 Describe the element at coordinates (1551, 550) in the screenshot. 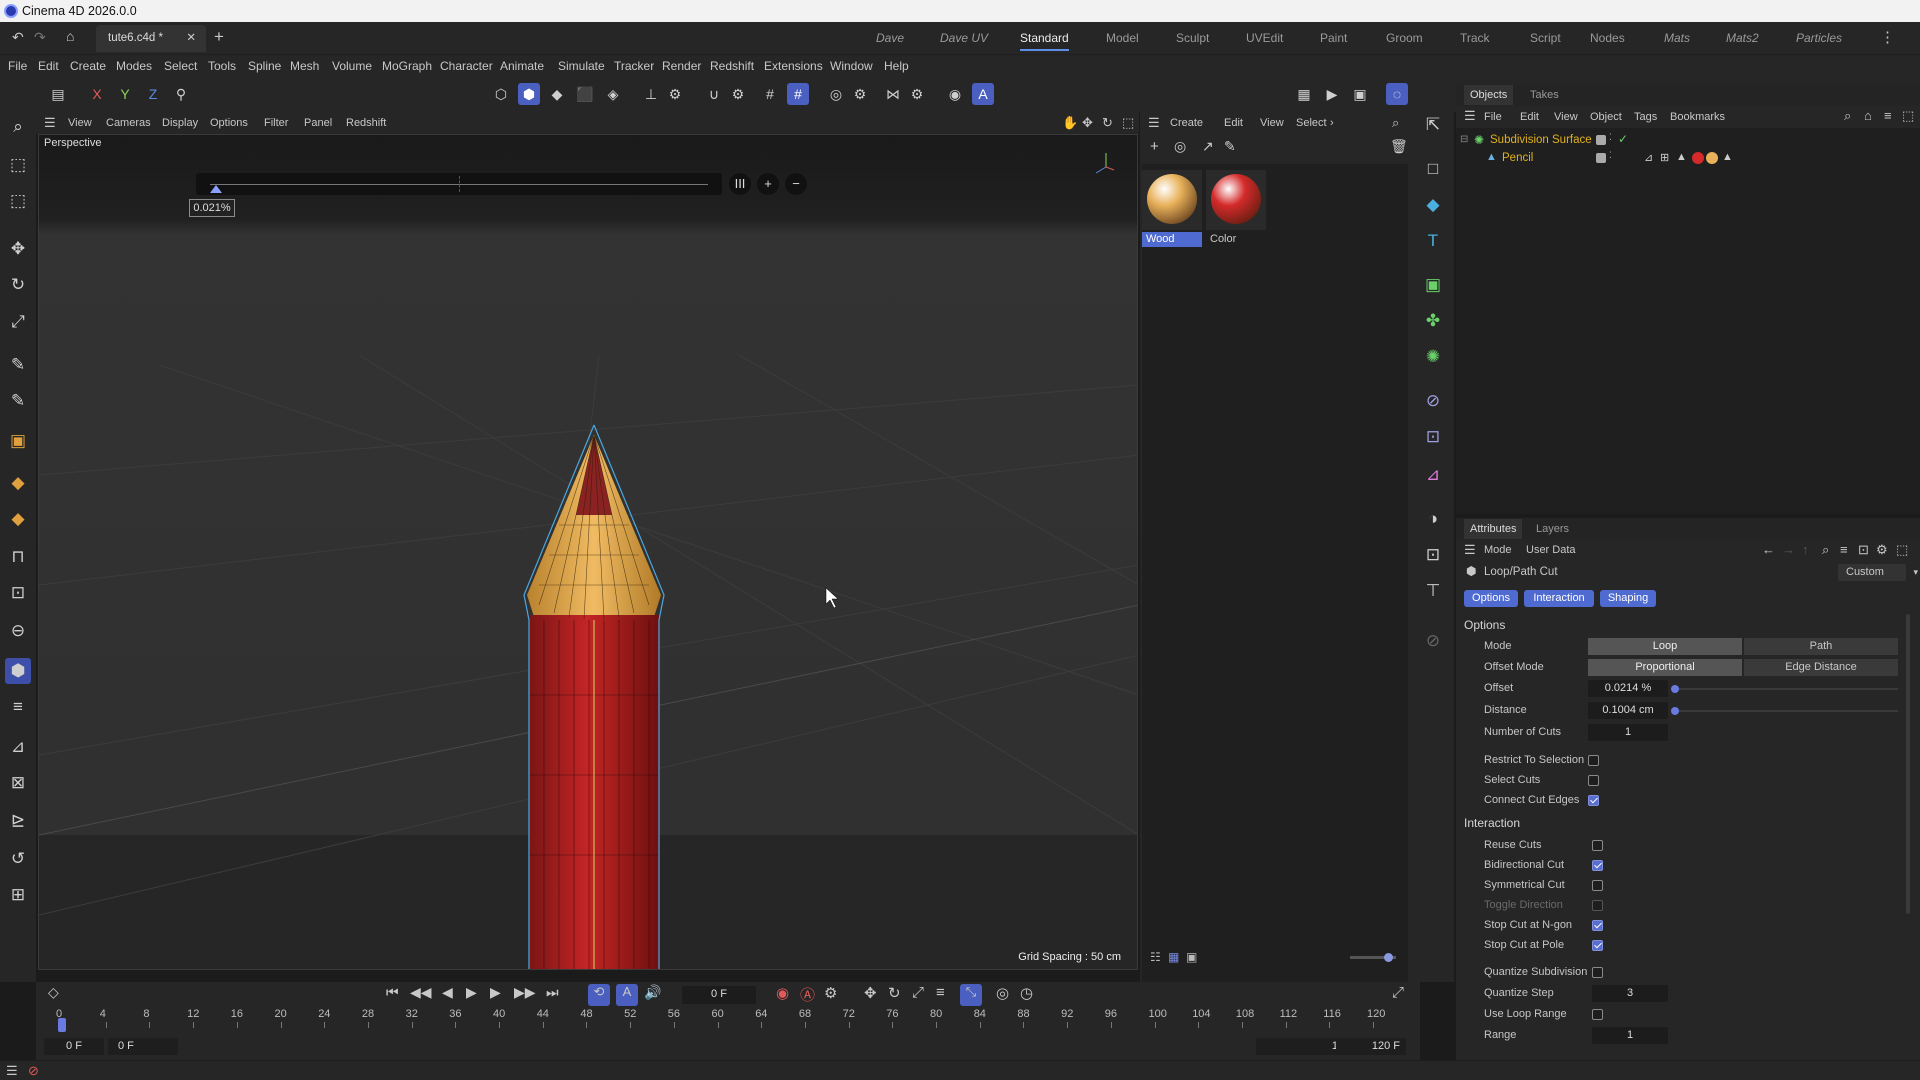

I see `user-data-menu: User Data` at that location.